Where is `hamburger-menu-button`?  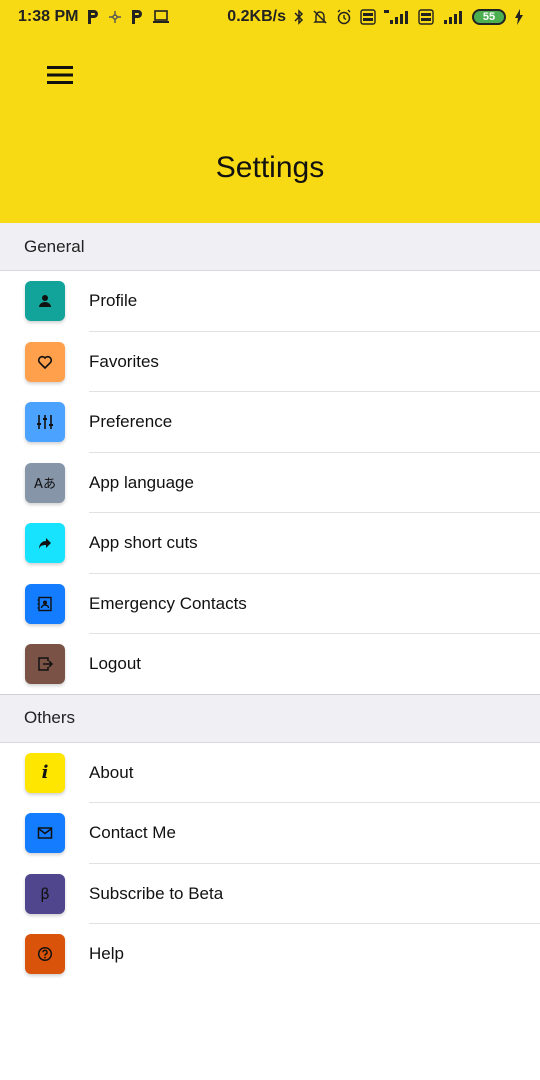 hamburger-menu-button is located at coordinates (61, 75).